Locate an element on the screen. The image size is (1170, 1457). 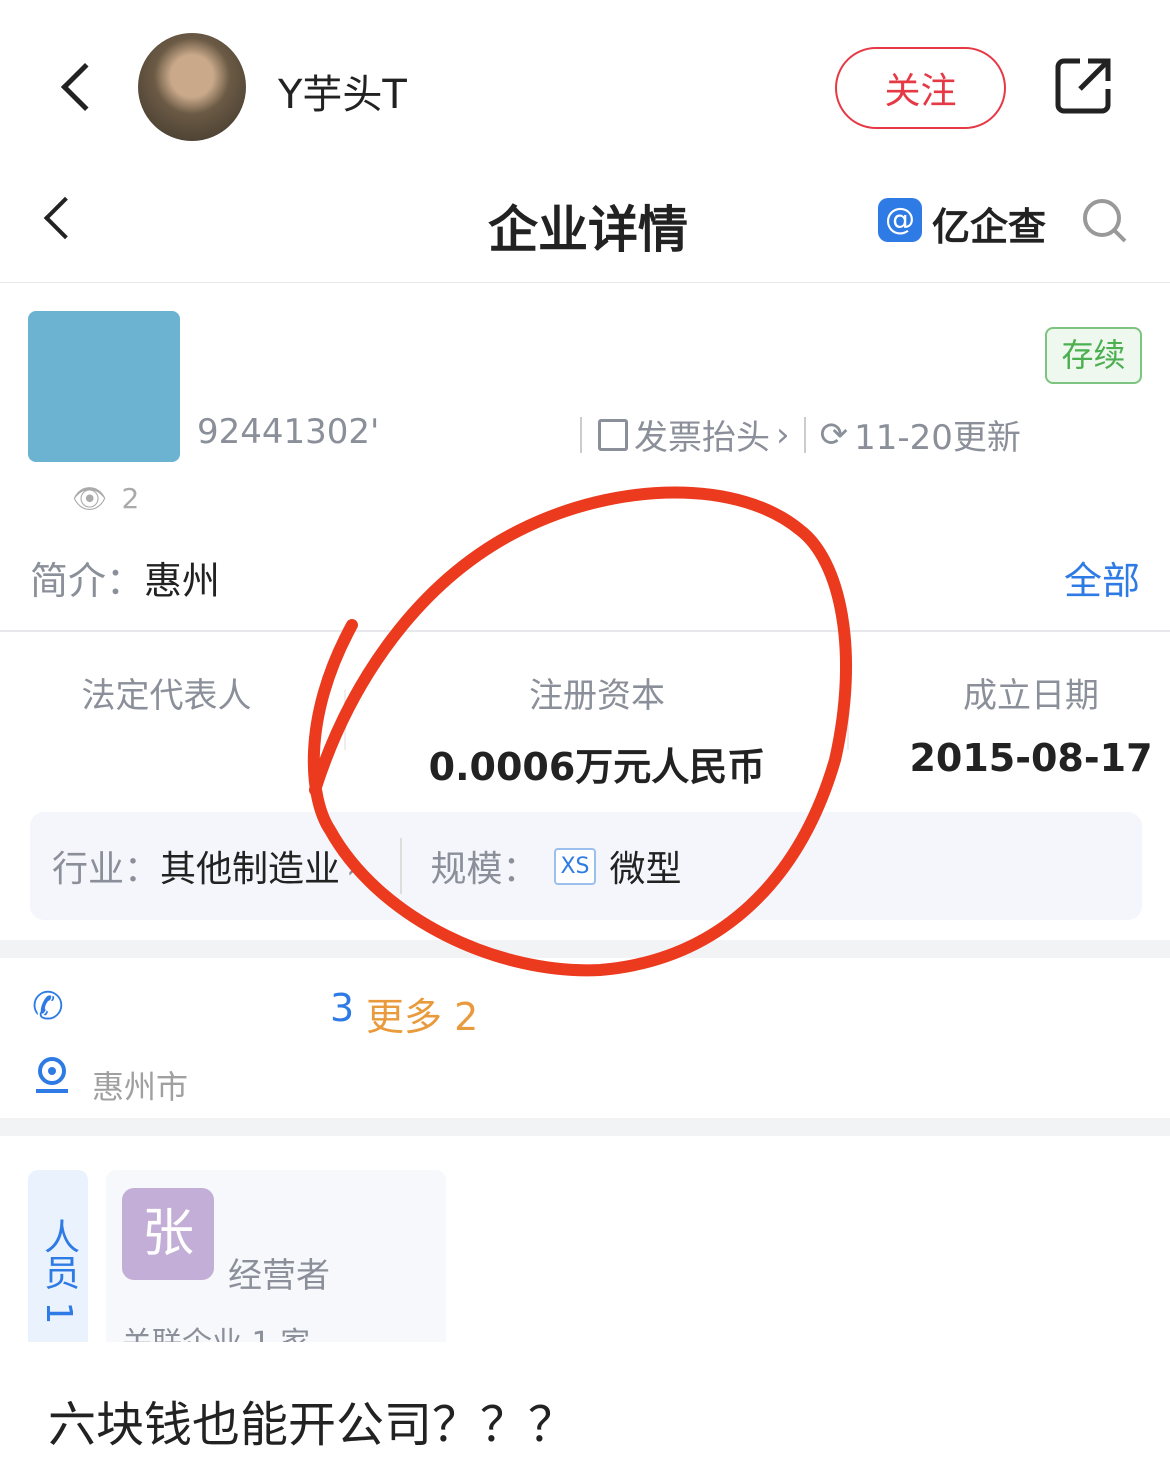
intro-more-link: 全部 is located at coordinates (1102, 577).